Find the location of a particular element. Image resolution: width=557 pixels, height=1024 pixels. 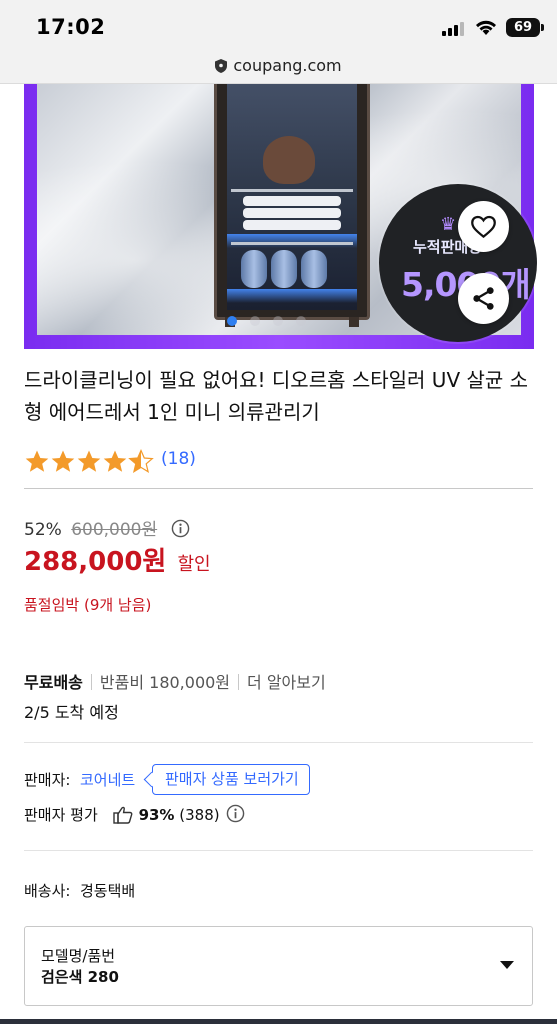

discount-row: 52% 600,000원 is located at coordinates (107, 527).